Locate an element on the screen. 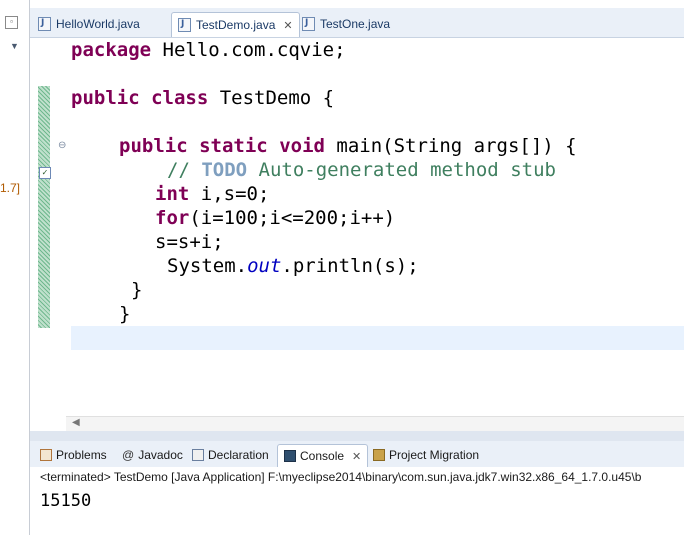 Image resolution: width=684 pixels, height=535 pixels. panel-separator is located at coordinates (357, 436).